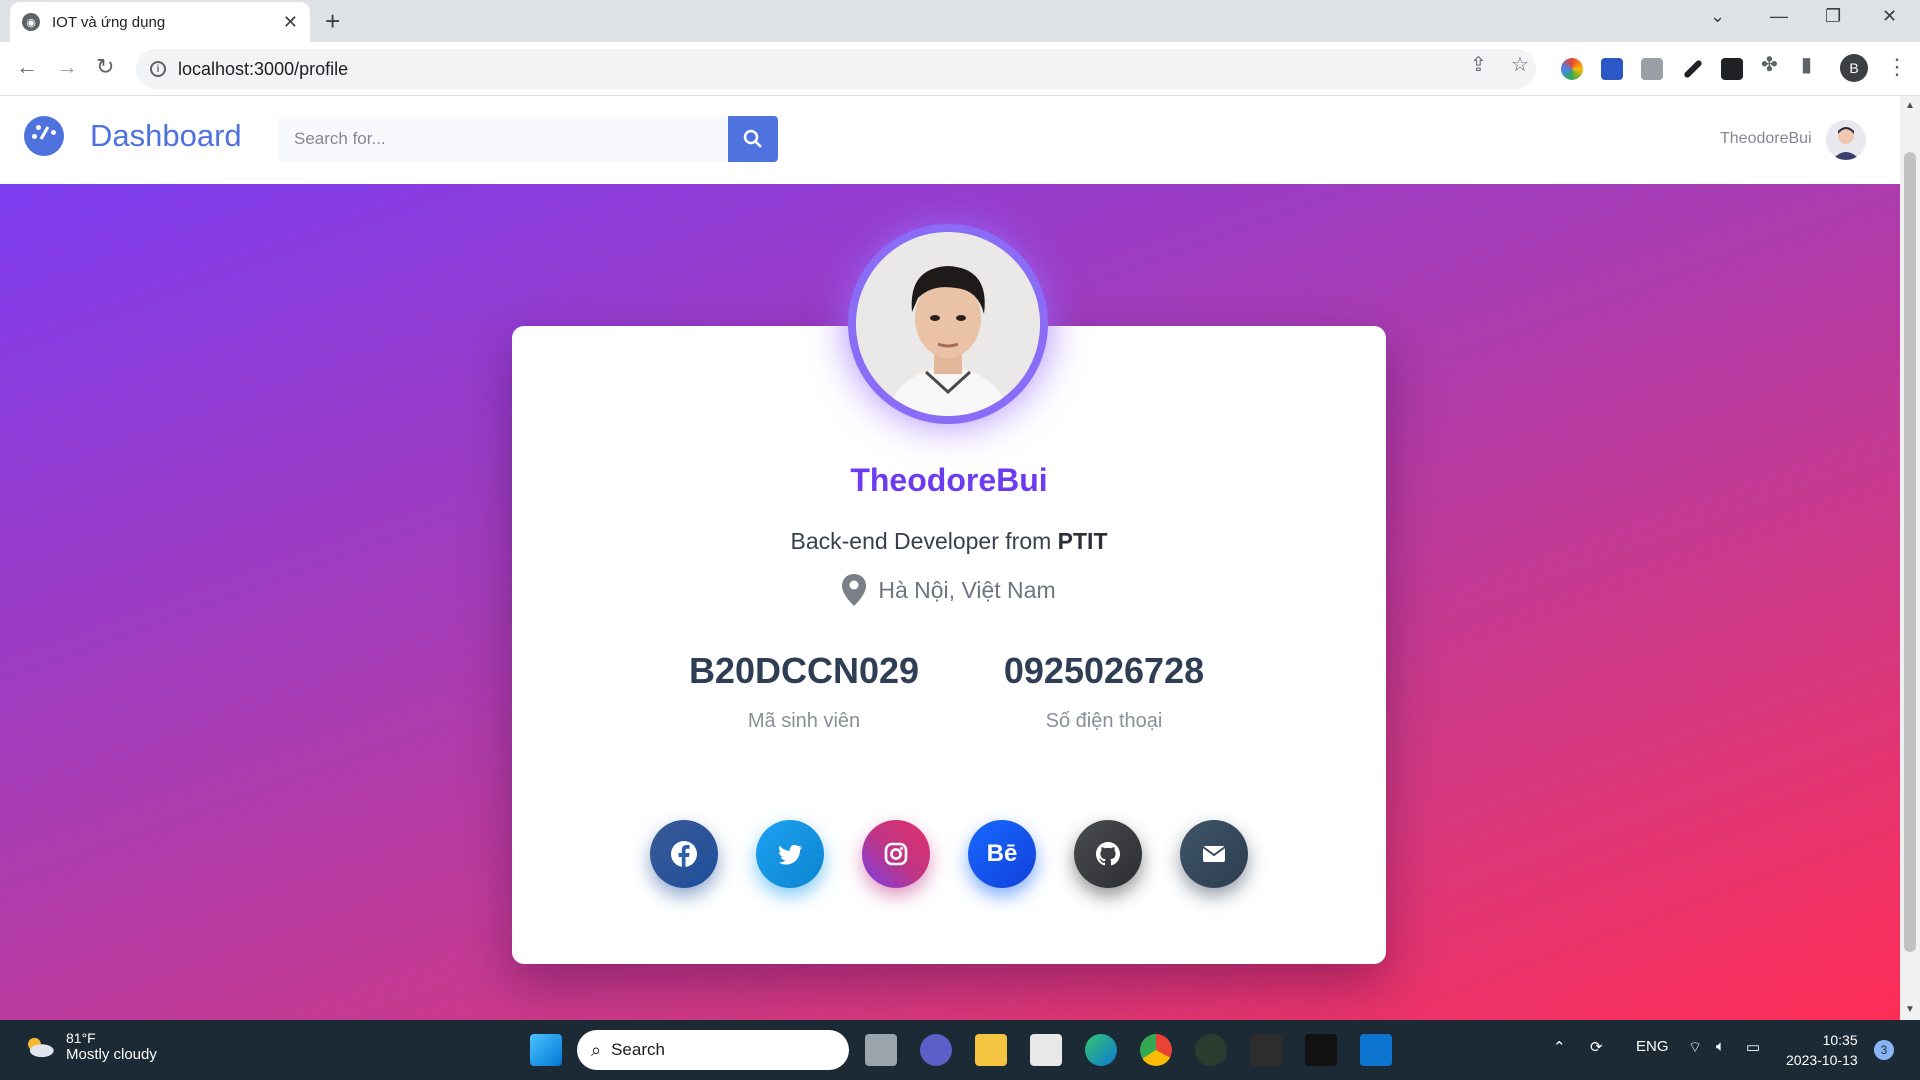  What do you see at coordinates (1822, 1060) in the screenshot?
I see `clock-date: 2023-10-13` at bounding box center [1822, 1060].